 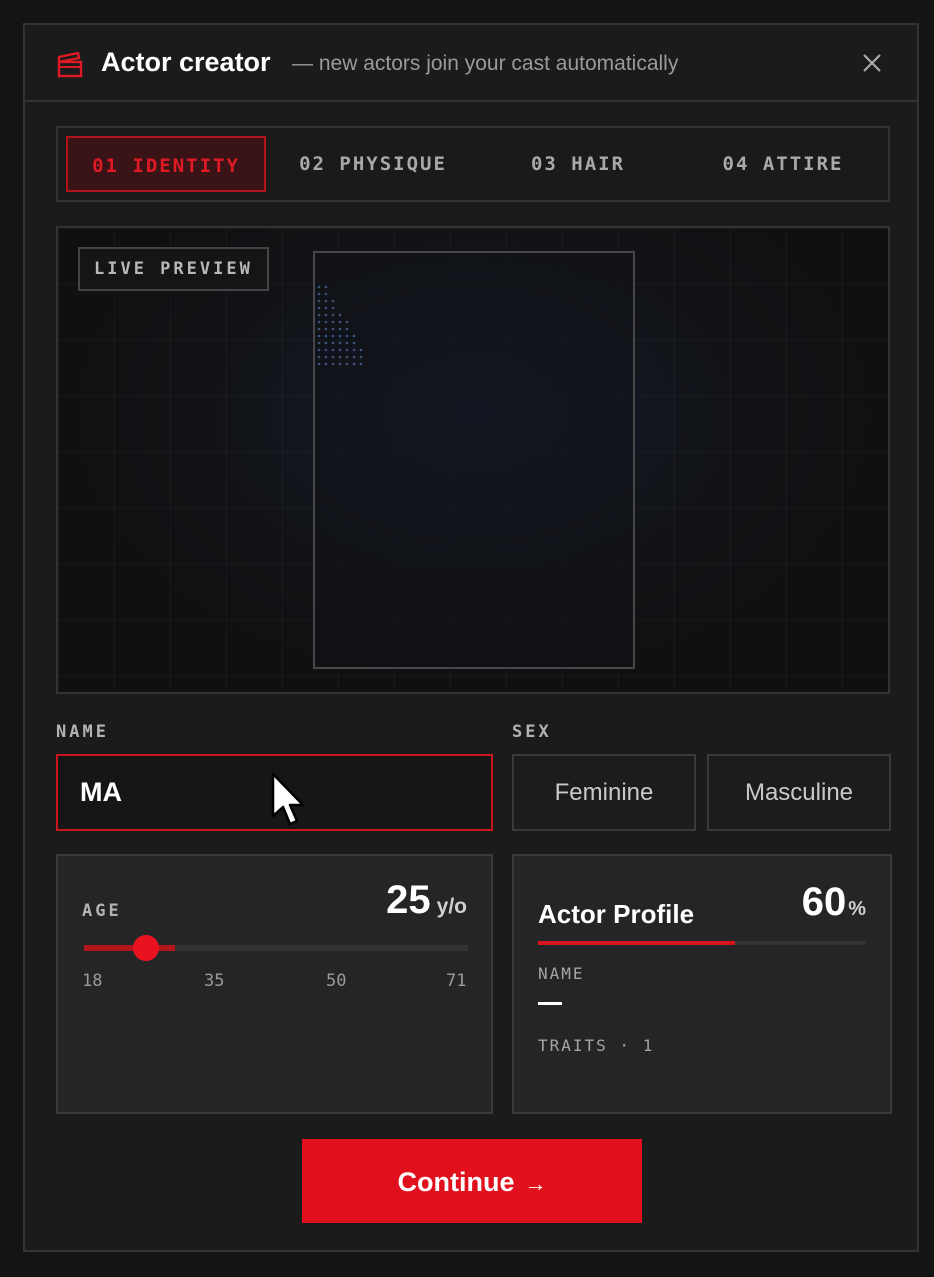 I want to click on age-number: 25, so click(x=408, y=900).